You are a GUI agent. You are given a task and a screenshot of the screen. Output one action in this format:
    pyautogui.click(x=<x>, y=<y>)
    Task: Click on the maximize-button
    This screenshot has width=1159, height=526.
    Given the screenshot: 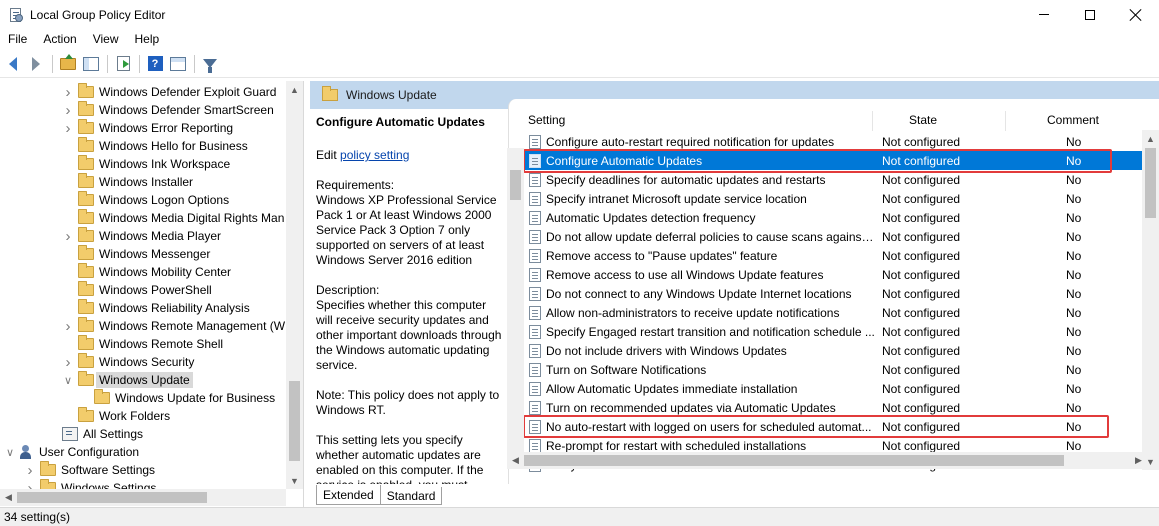 What is the action you would take?
    pyautogui.click(x=1090, y=14)
    